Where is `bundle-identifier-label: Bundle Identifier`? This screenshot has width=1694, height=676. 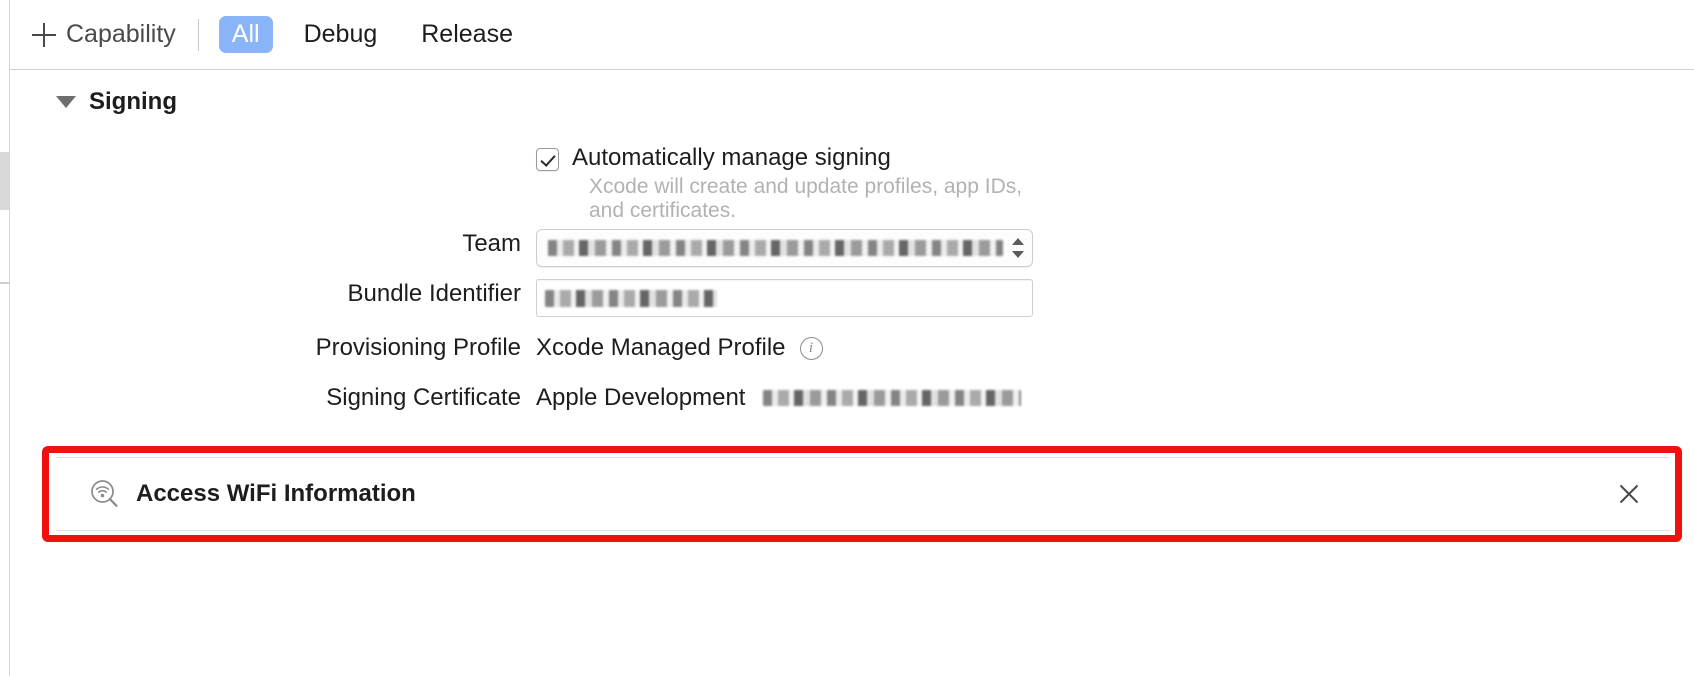
bundle-identifier-label: Bundle Identifier is located at coordinates (434, 293).